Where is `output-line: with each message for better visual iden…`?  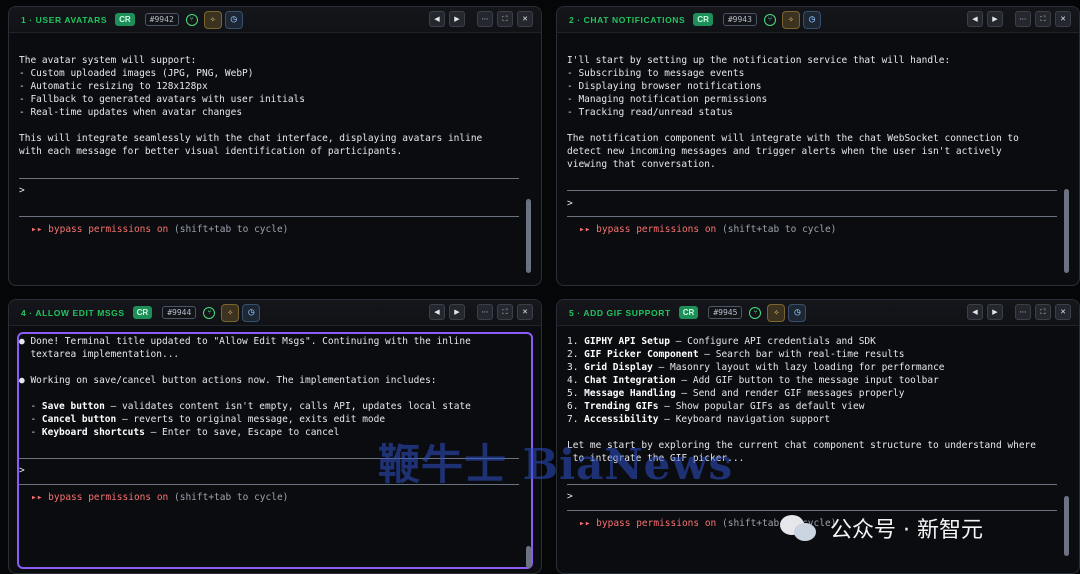
output-line: with each message for better visual iden… is located at coordinates (211, 151).